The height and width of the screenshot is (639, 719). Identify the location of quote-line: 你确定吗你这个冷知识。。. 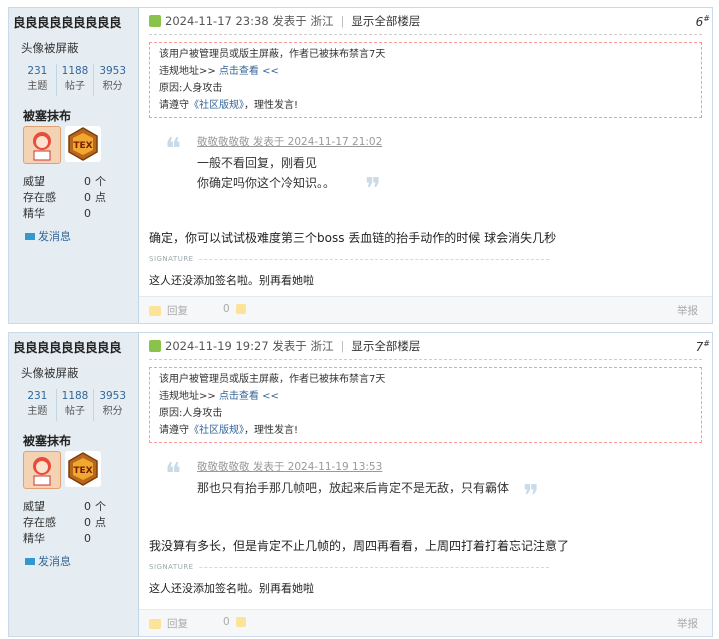
(266, 183).